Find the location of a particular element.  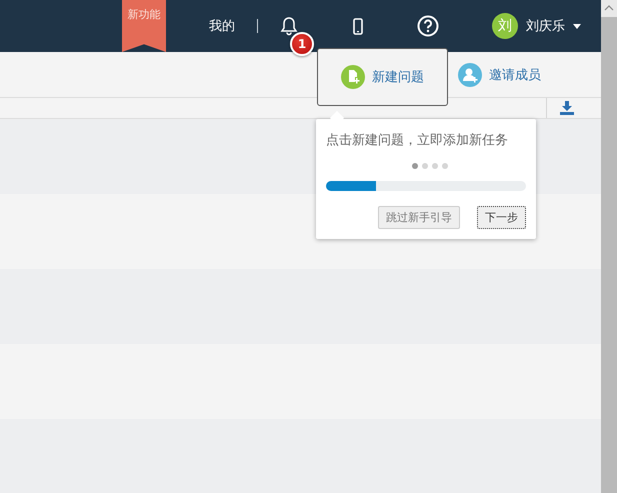

skip-button: 跳过新手引导 is located at coordinates (419, 217).